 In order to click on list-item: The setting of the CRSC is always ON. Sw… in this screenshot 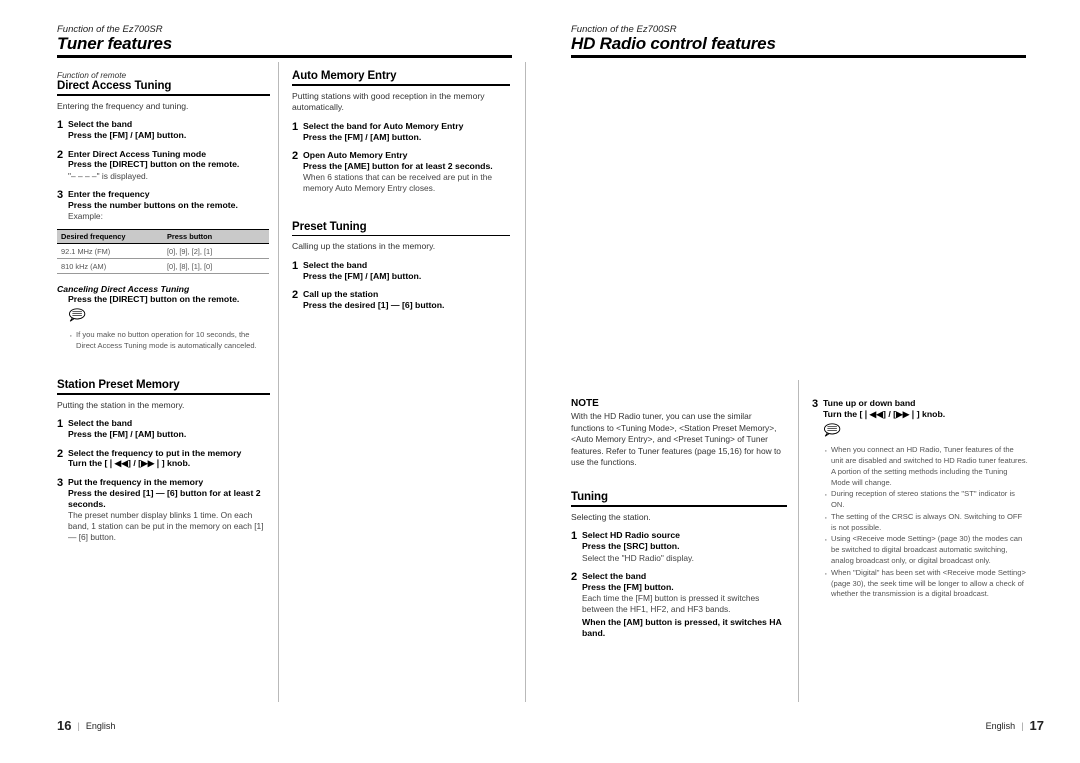, I will do `click(925, 522)`.